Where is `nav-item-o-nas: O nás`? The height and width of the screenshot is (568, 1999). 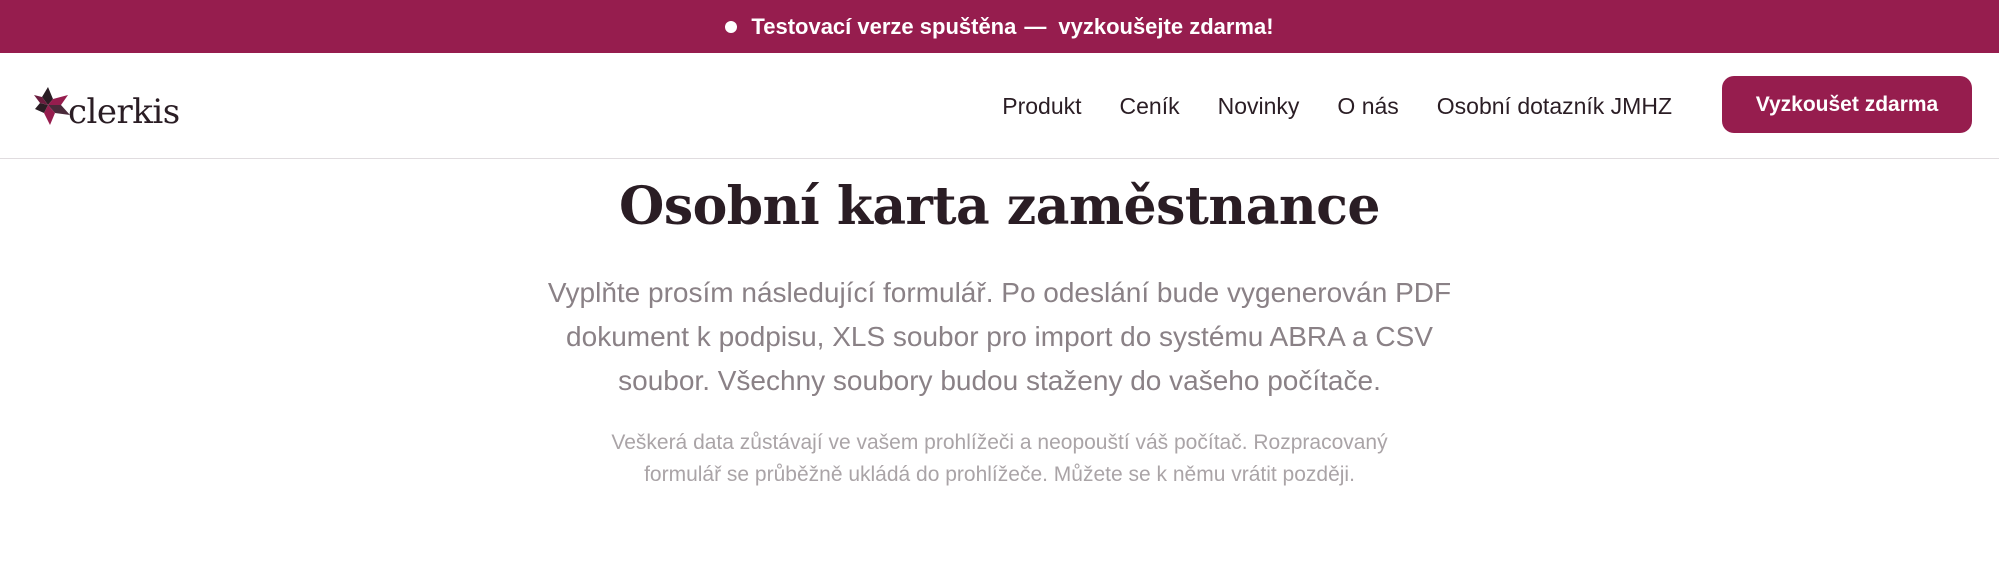 nav-item-o-nas: O nás is located at coordinates (1367, 106).